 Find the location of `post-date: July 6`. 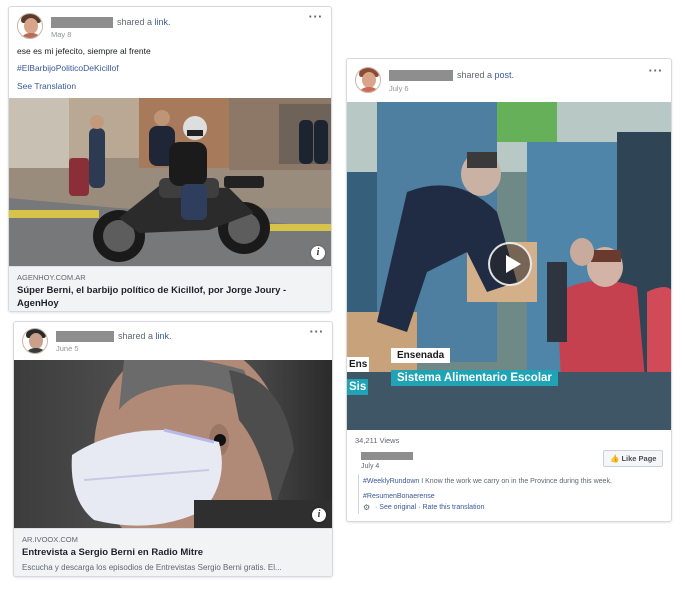

post-date: July 6 is located at coordinates (399, 88).